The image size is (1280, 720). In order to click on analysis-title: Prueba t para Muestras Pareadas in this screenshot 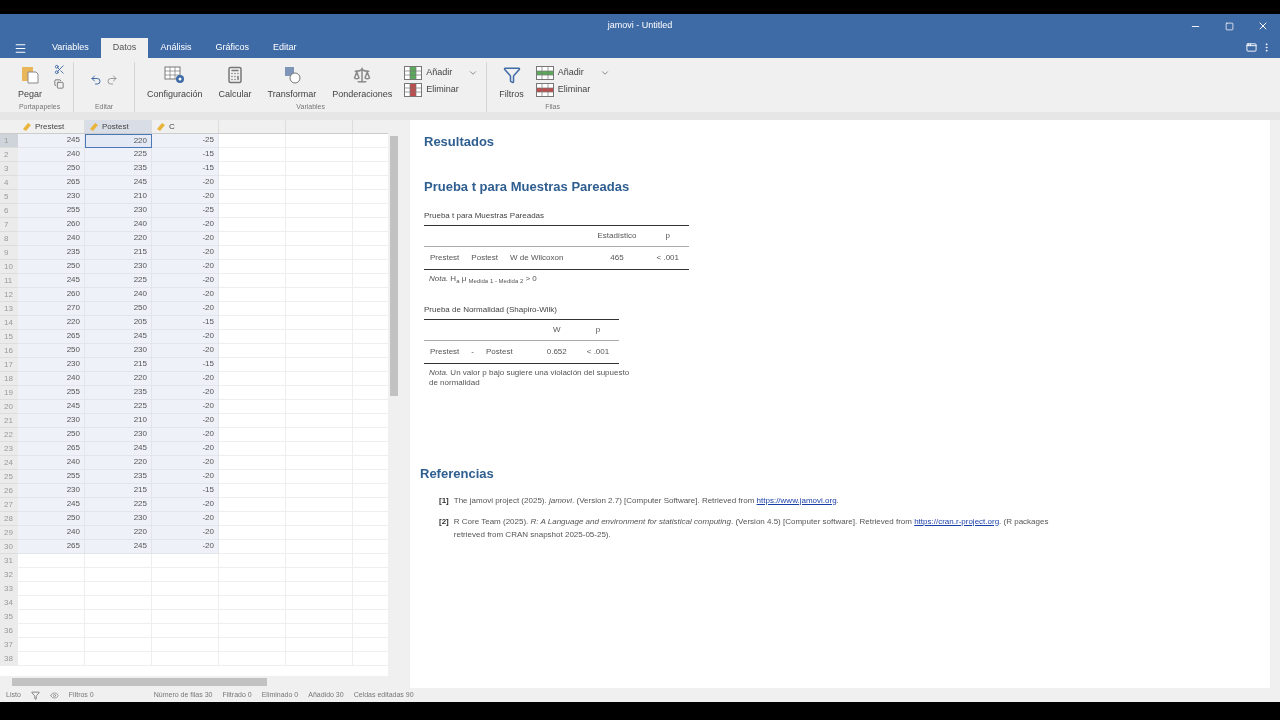, I will do `click(527, 186)`.